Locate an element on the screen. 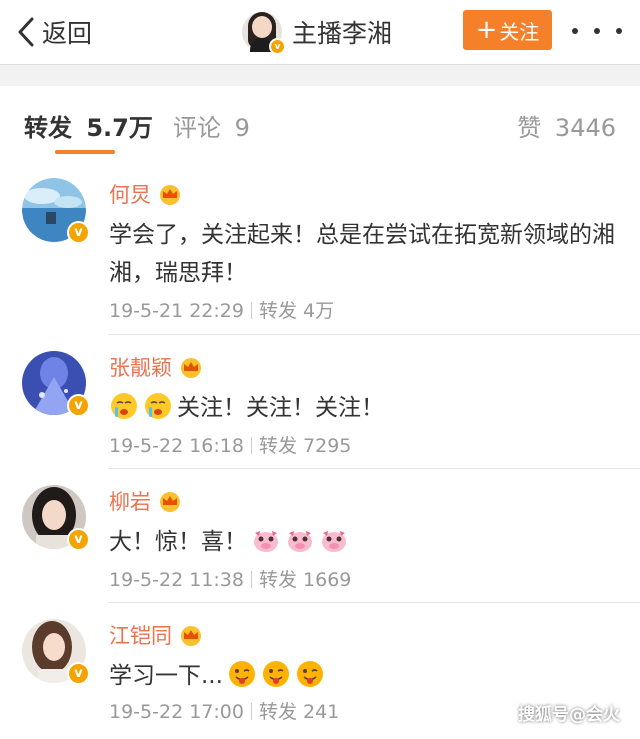  repost-meta: 19-5-22 11:38 转发 1669 is located at coordinates (230, 578).